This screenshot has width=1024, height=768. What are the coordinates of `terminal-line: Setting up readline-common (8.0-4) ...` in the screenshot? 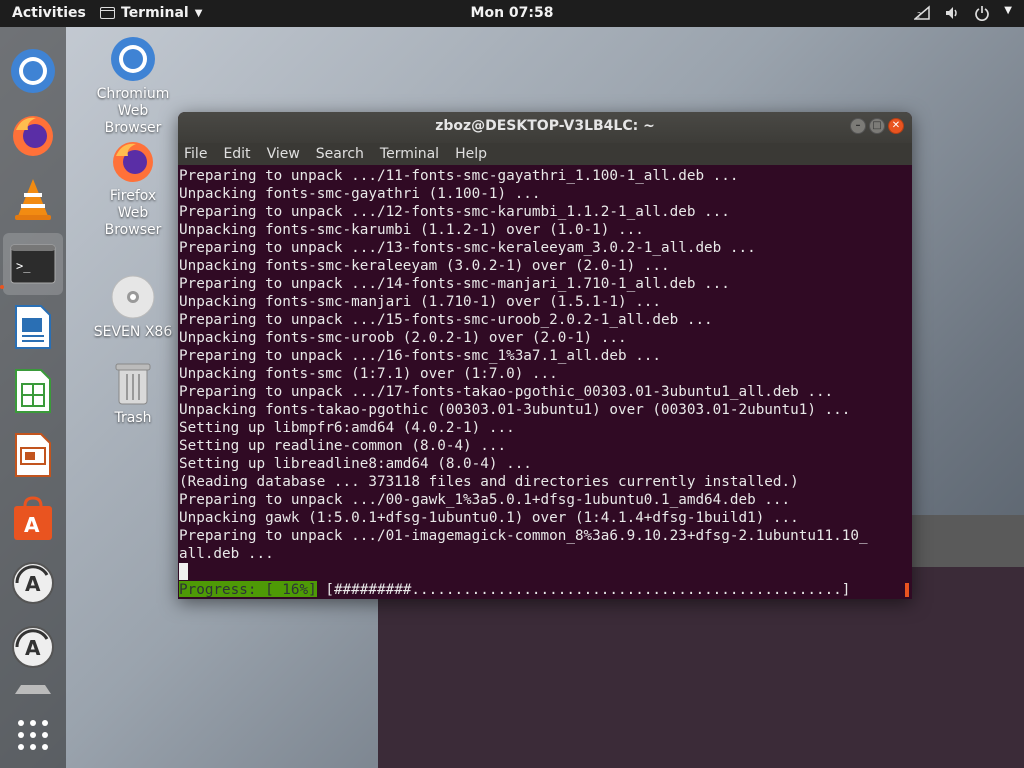 It's located at (343, 446).